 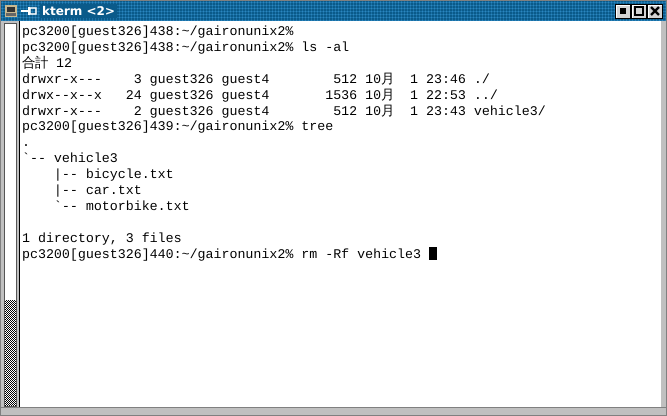 What do you see at coordinates (158, 32) in the screenshot?
I see `terminal-line: pc3200[guest326]438:~/gaironunix2%` at bounding box center [158, 32].